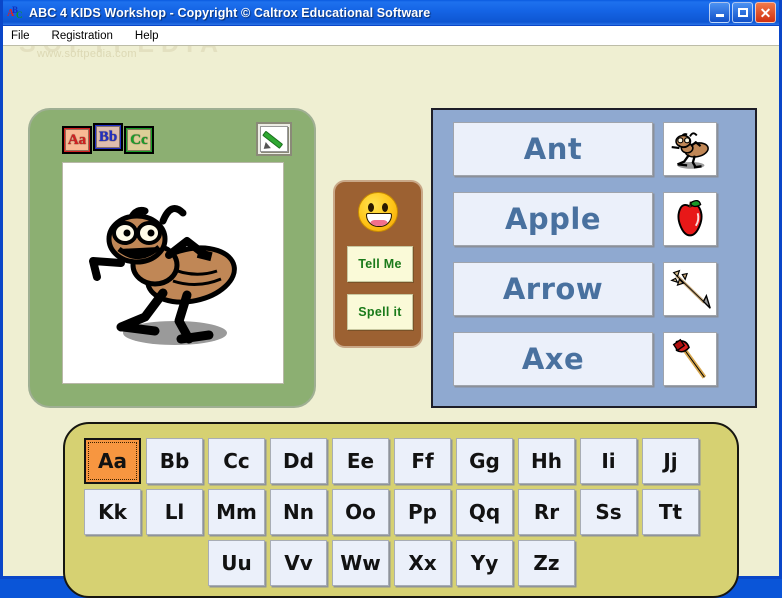  Describe the element at coordinates (546, 563) in the screenshot. I see `letter-key-z: Zz` at that location.